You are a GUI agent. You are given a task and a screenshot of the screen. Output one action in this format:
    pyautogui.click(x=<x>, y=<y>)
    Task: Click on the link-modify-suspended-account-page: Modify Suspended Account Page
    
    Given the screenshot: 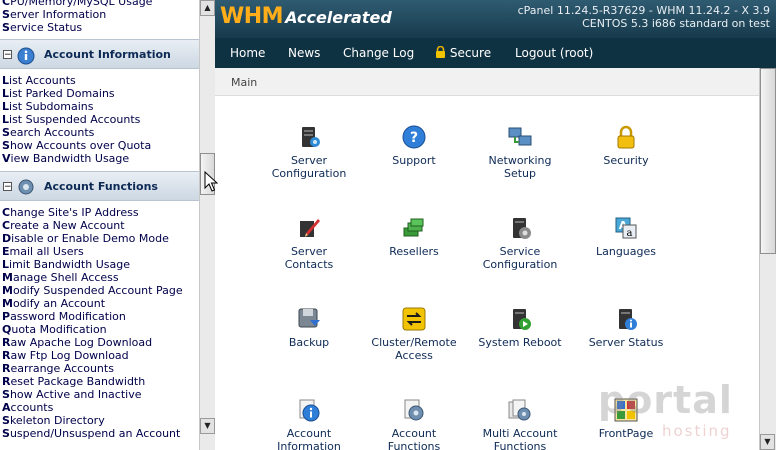 What is the action you would take?
    pyautogui.click(x=92, y=290)
    